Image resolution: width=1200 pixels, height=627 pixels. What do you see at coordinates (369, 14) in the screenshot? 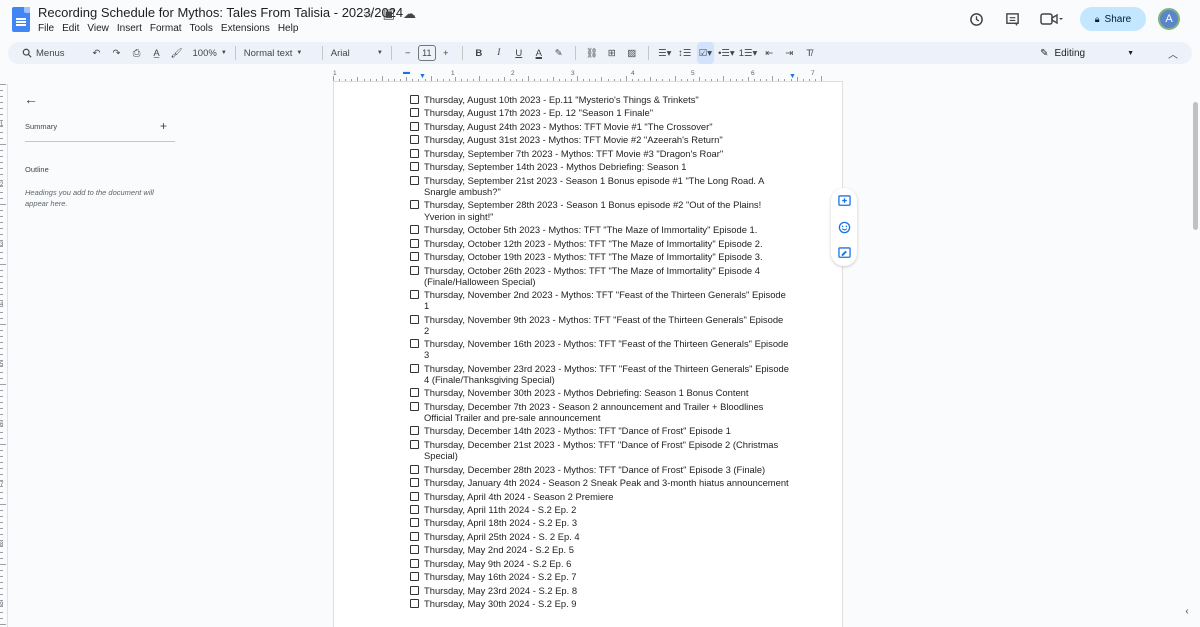
I see `star-icon: ☆` at bounding box center [369, 14].